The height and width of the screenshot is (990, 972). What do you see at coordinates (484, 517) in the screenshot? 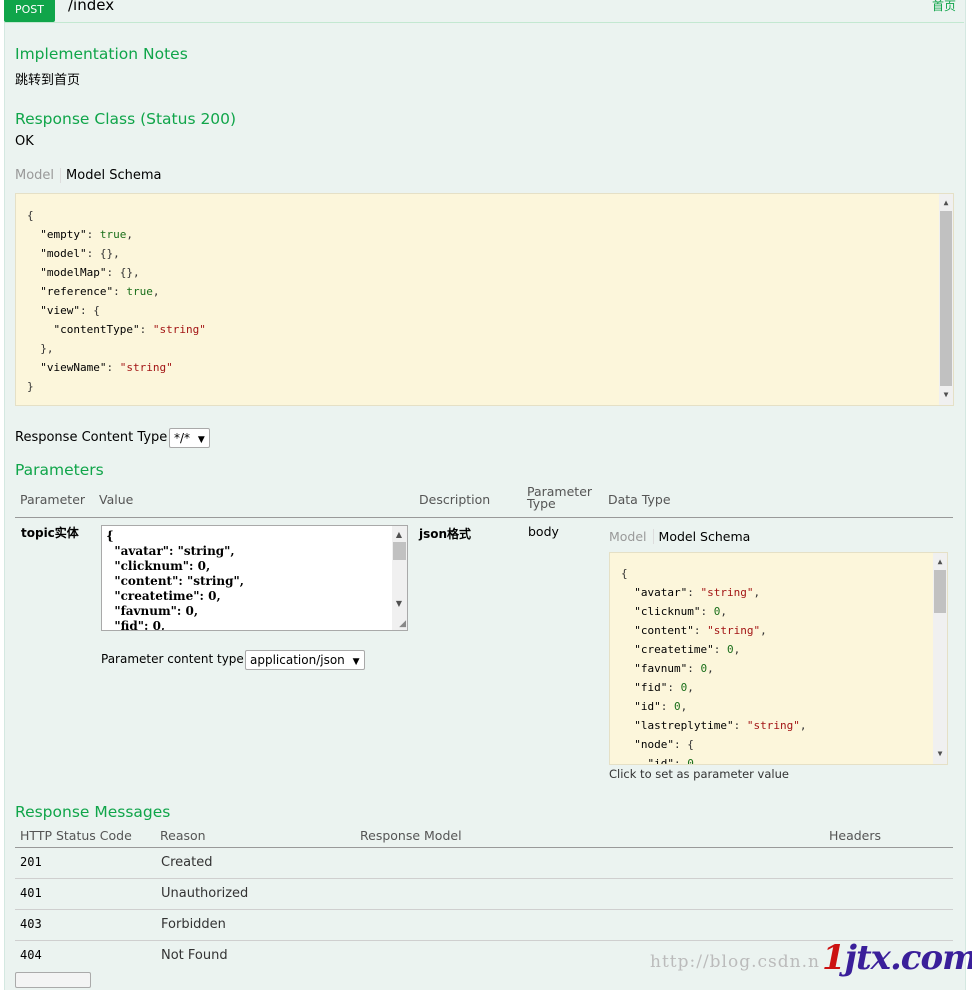
I see `param-header-divider` at bounding box center [484, 517].